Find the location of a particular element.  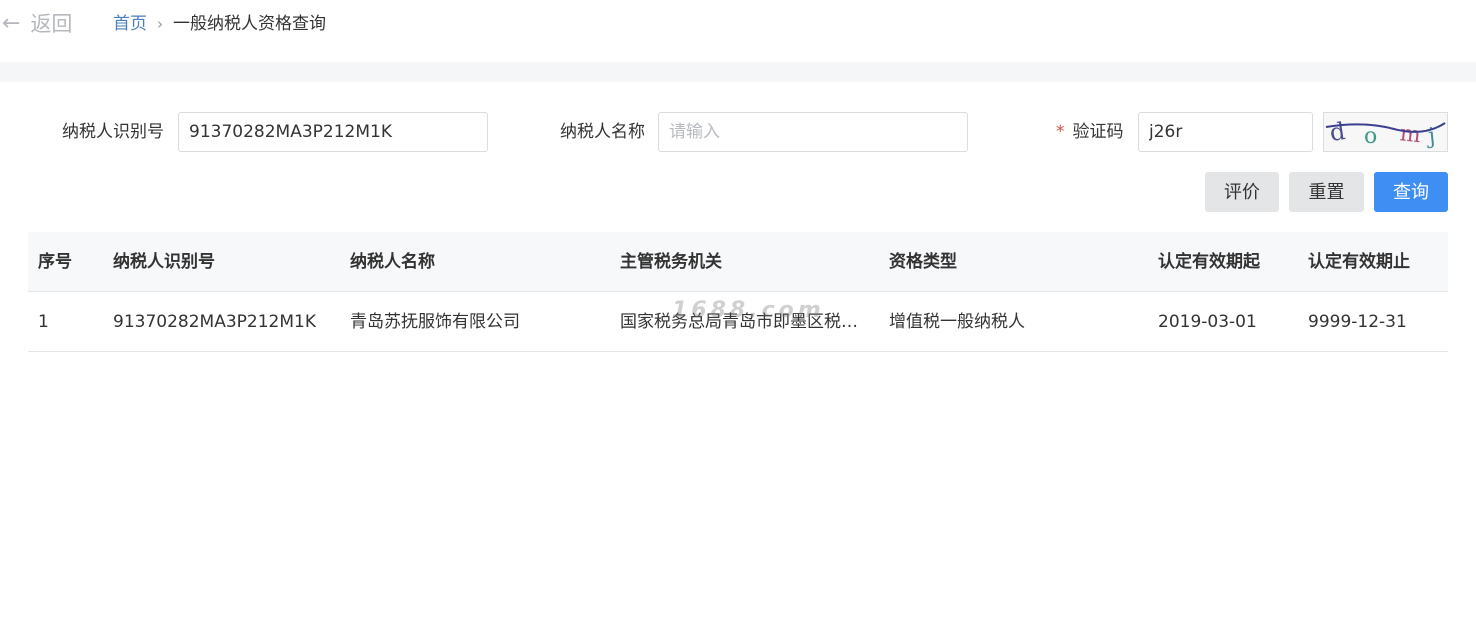

cell-tax-authority: 国家税务总局青岛市即墨区税务局 is located at coordinates (746, 322).